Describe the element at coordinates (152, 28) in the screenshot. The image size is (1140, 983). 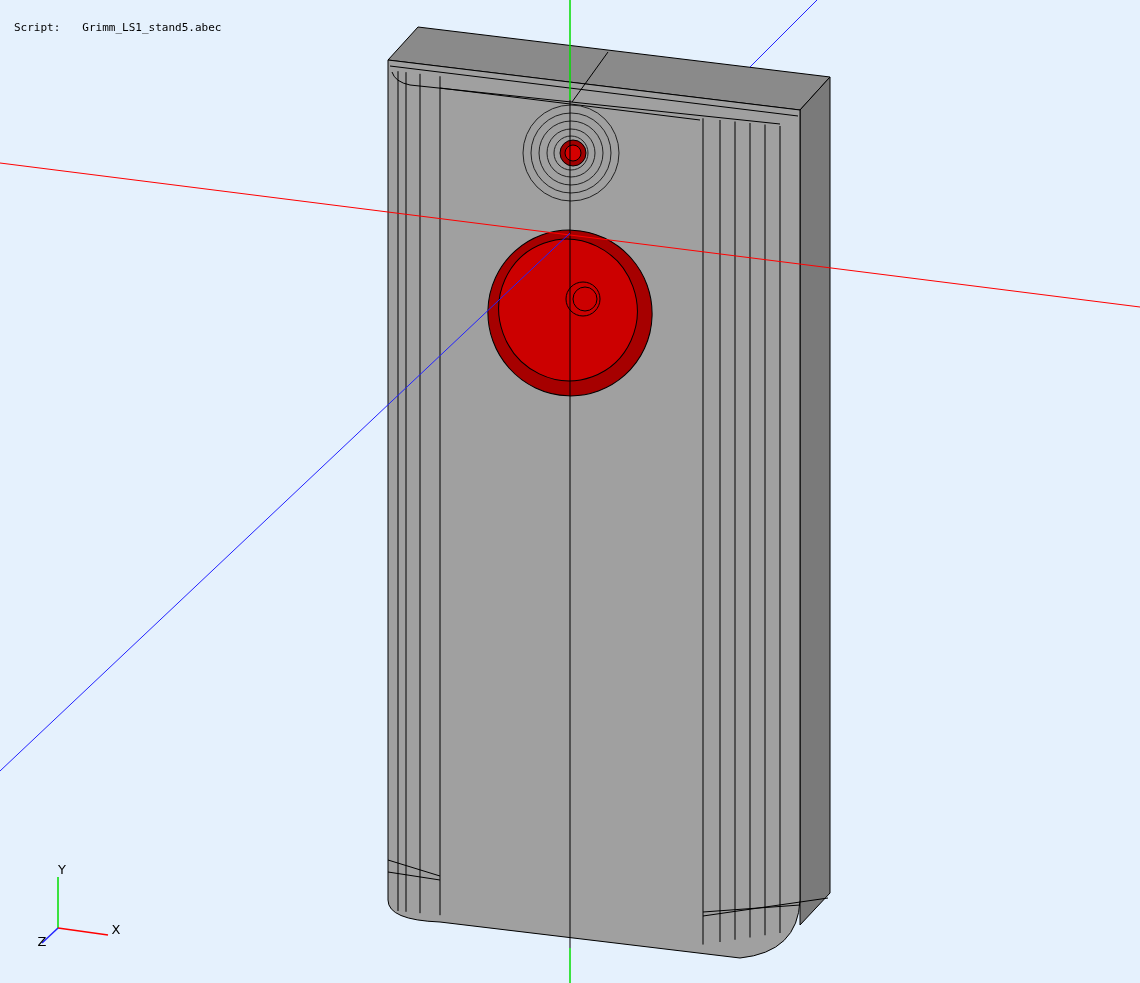
I see `script-filename: Grimm_LS1_stand5.abec` at that location.